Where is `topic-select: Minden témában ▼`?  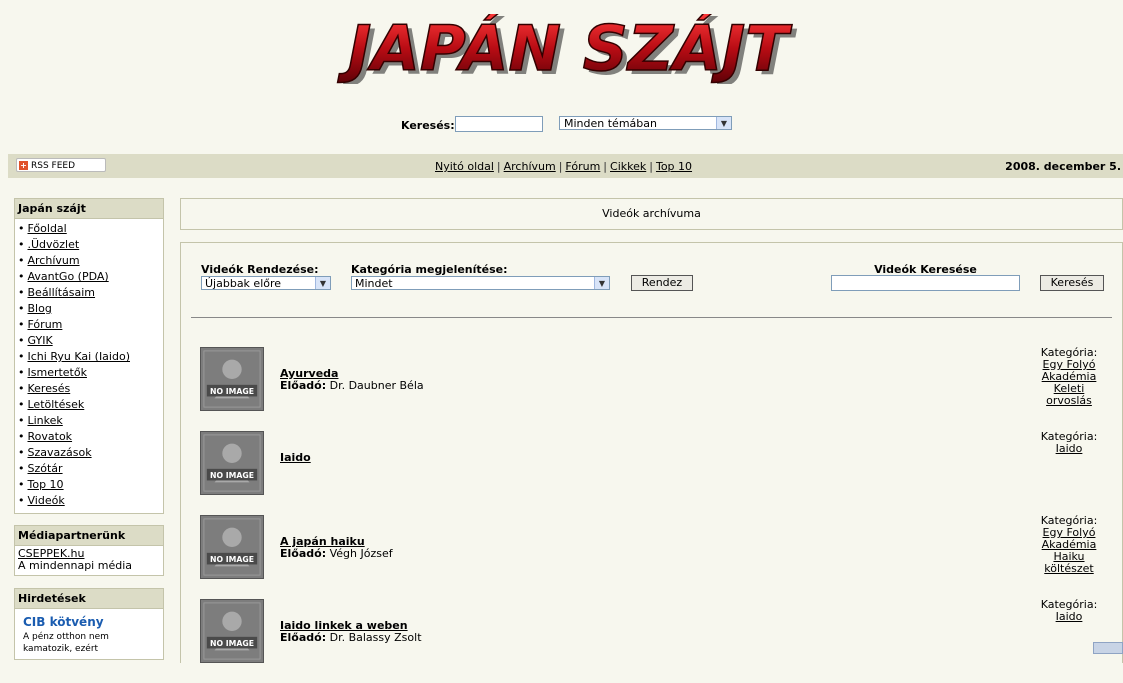 topic-select: Minden témában ▼ is located at coordinates (645, 123).